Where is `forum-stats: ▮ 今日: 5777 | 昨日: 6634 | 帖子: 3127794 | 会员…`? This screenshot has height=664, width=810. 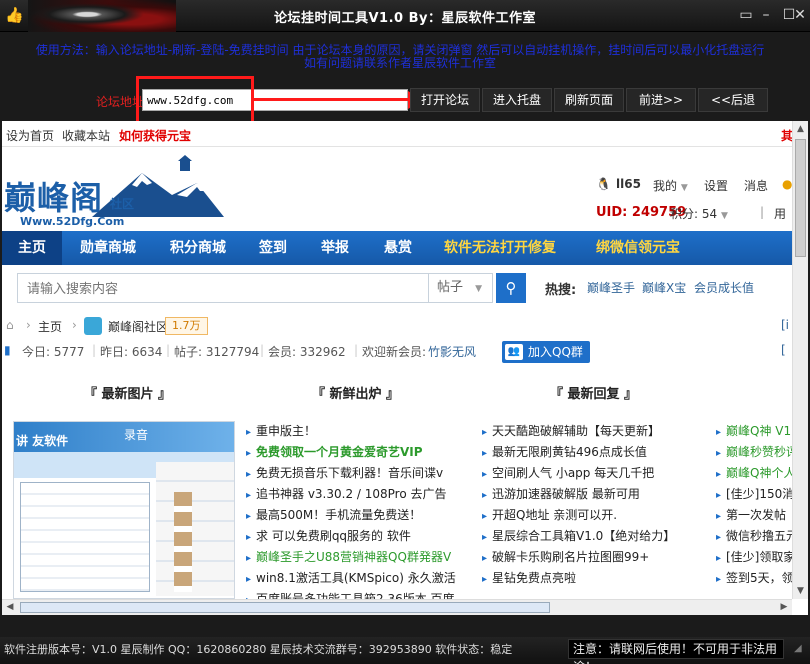 forum-stats: ▮ 今日: 5777 | 昨日: 6634 | 帖子: 3127794 | 会员… is located at coordinates (397, 354).